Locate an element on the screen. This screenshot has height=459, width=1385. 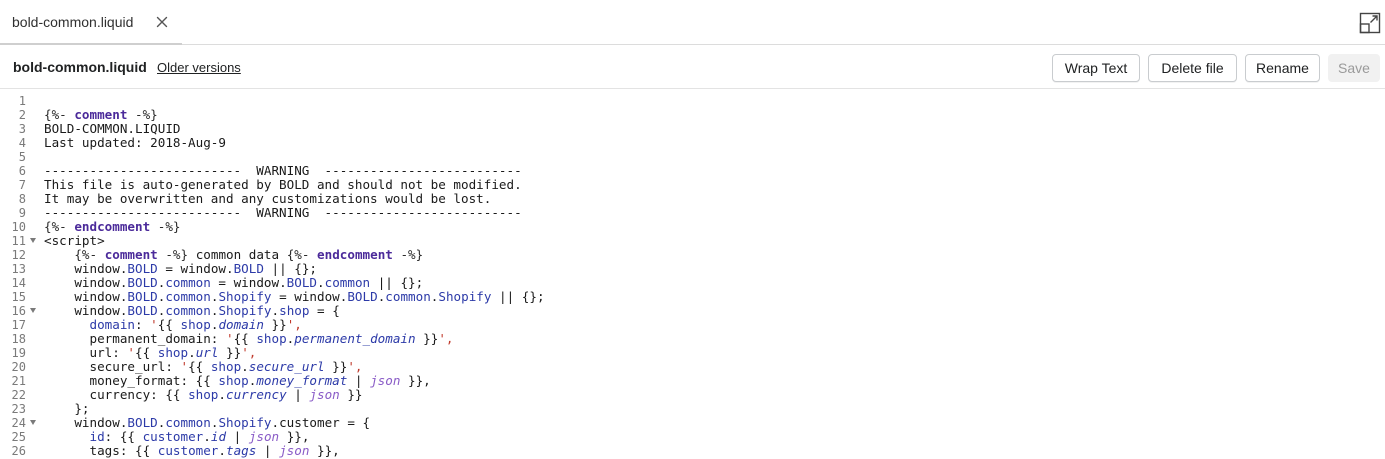
code-line: }; is located at coordinates (294, 409).